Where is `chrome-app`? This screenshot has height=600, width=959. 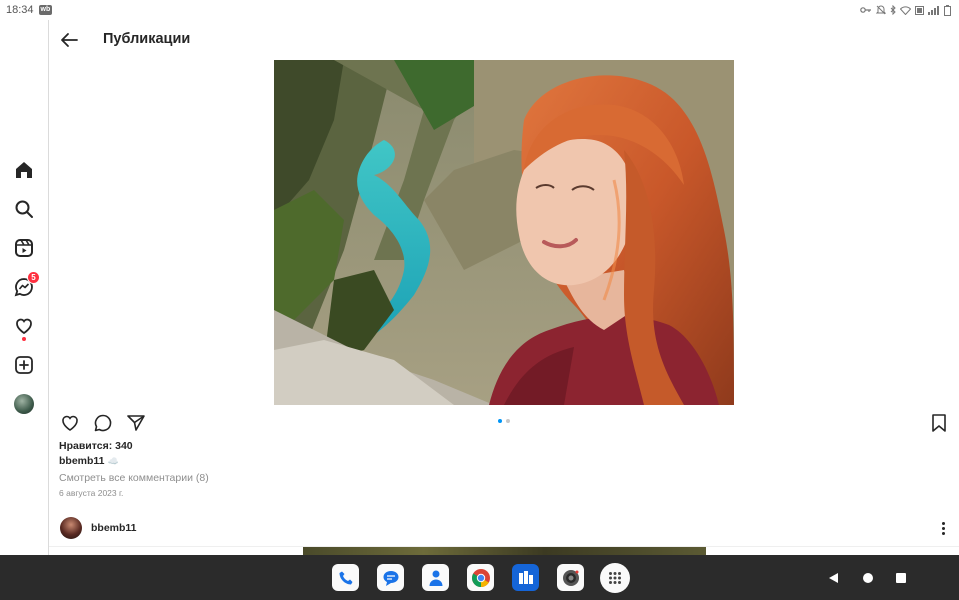
chrome-app is located at coordinates (480, 577).